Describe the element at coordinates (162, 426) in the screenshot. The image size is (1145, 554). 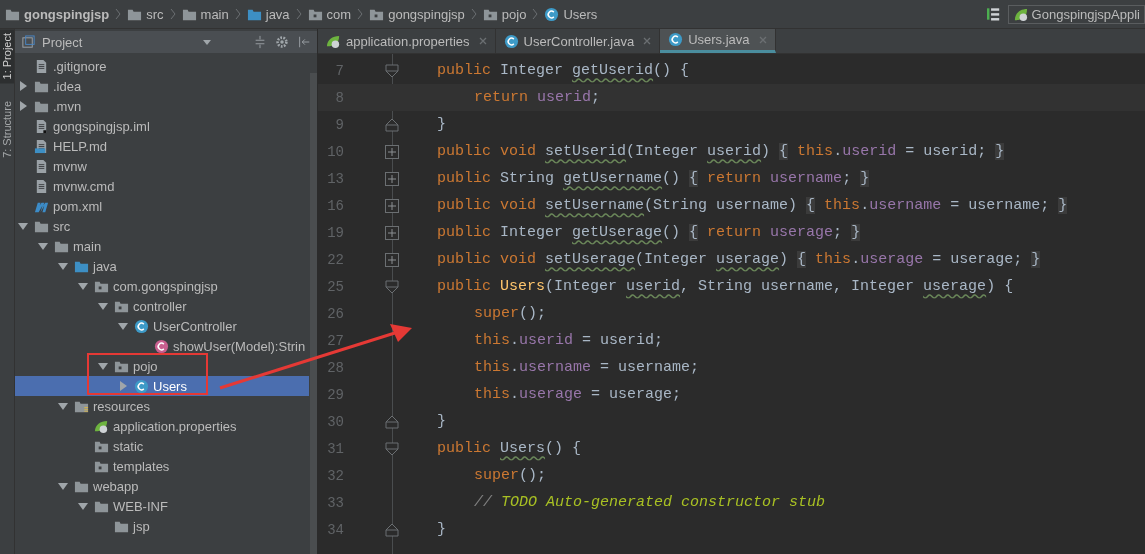
I see `tree-item: application.properties` at that location.